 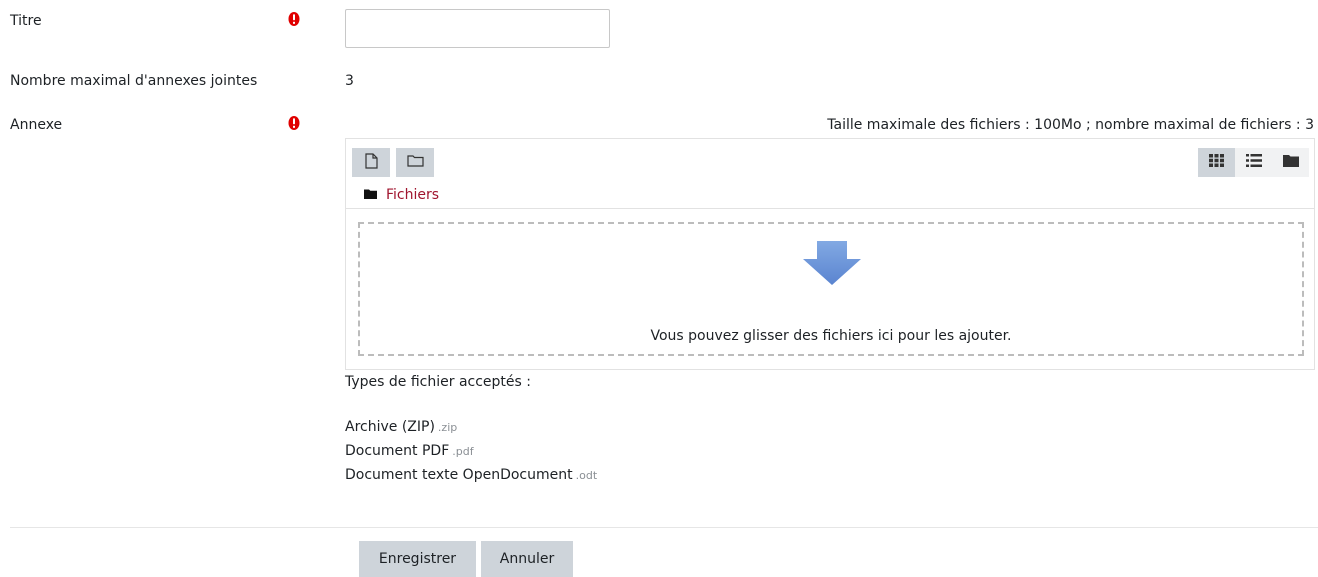 I want to click on form-divider, so click(x=664, y=527).